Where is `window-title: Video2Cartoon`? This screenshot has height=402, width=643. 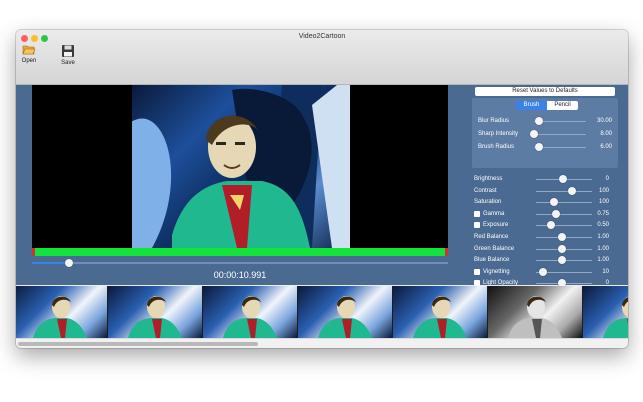 window-title: Video2Cartoon is located at coordinates (322, 36).